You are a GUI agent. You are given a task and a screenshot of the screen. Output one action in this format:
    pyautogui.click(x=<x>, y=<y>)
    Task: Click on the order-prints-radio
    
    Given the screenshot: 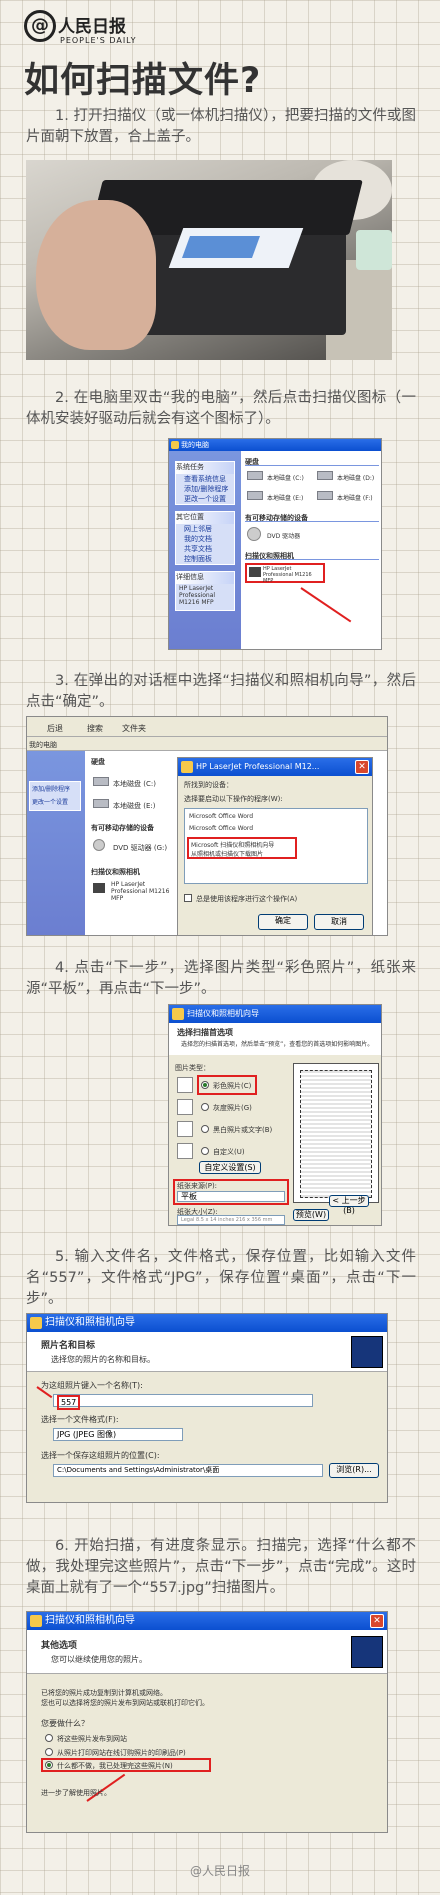 What is the action you would take?
    pyautogui.click(x=49, y=1752)
    